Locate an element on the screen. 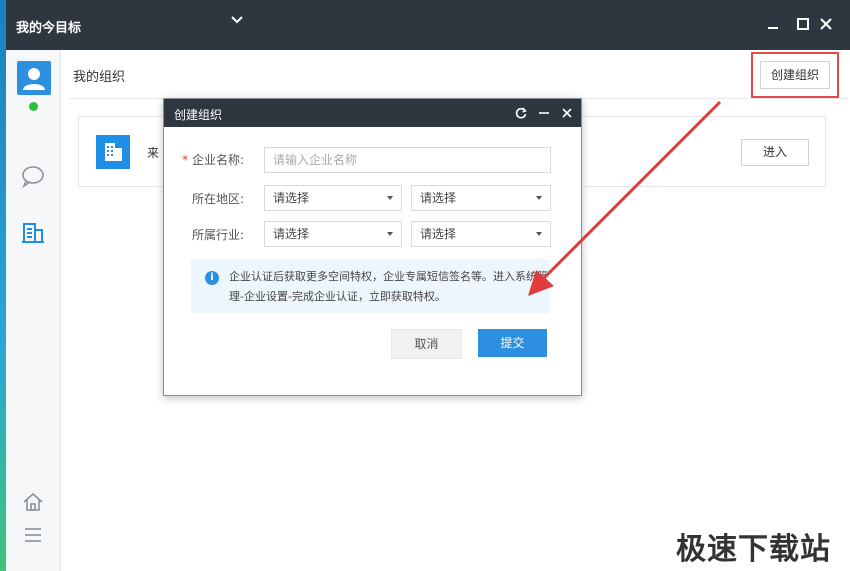 This screenshot has height=571, width=850. region-province-value: 请选择 is located at coordinates (291, 198).